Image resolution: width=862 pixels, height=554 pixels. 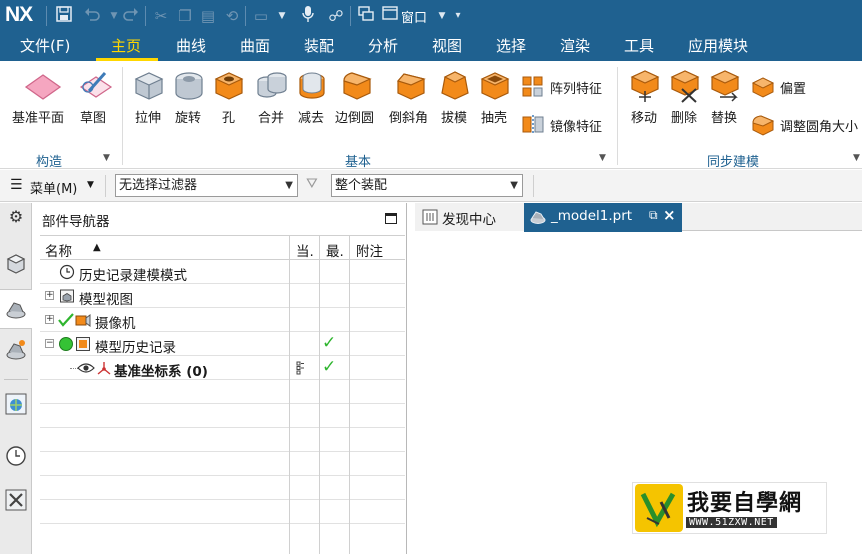 What do you see at coordinates (733, 162) in the screenshot?
I see `sync-group-label: 同步建模` at bounding box center [733, 162].